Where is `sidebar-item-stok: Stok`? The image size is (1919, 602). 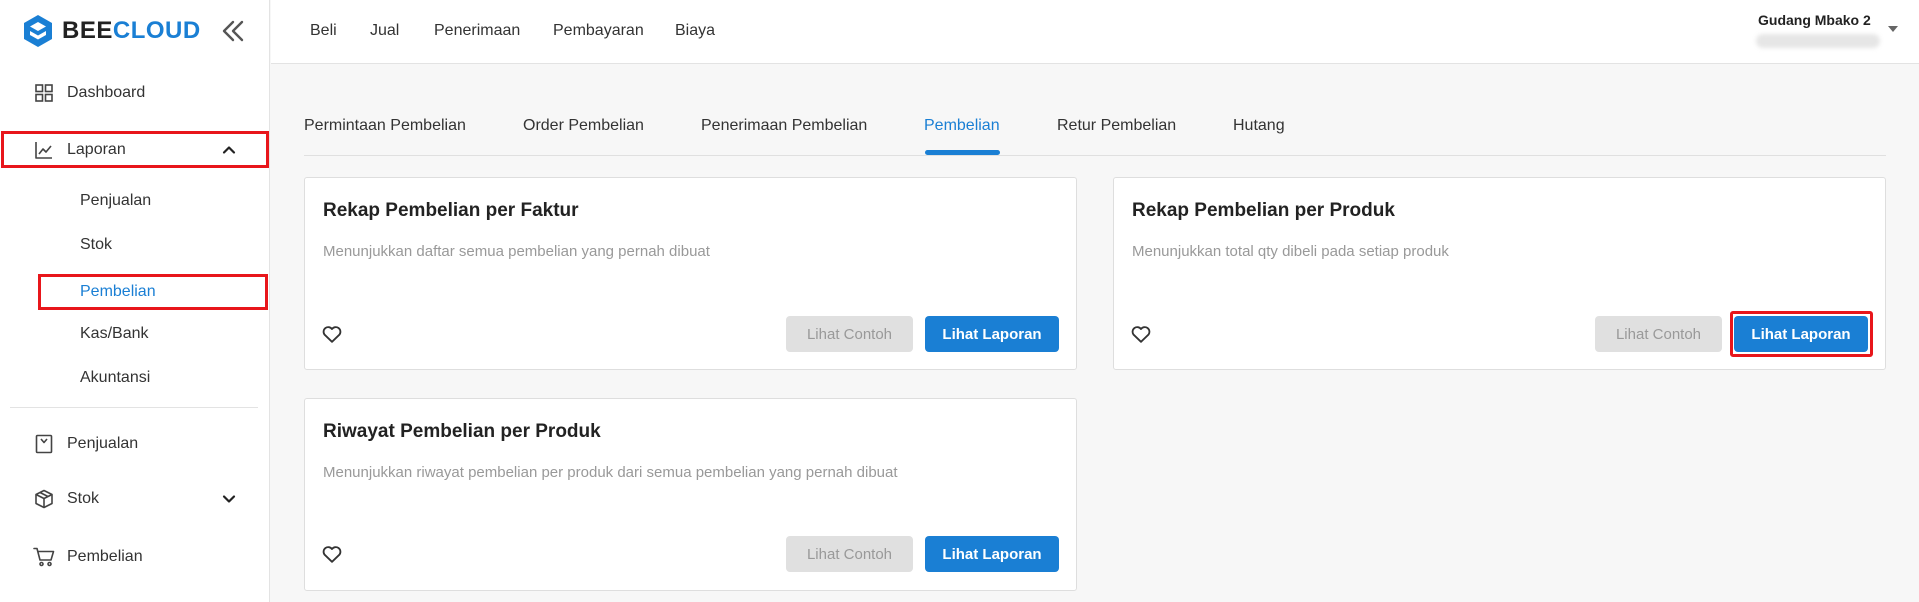
sidebar-item-stok: Stok is located at coordinates (135, 499).